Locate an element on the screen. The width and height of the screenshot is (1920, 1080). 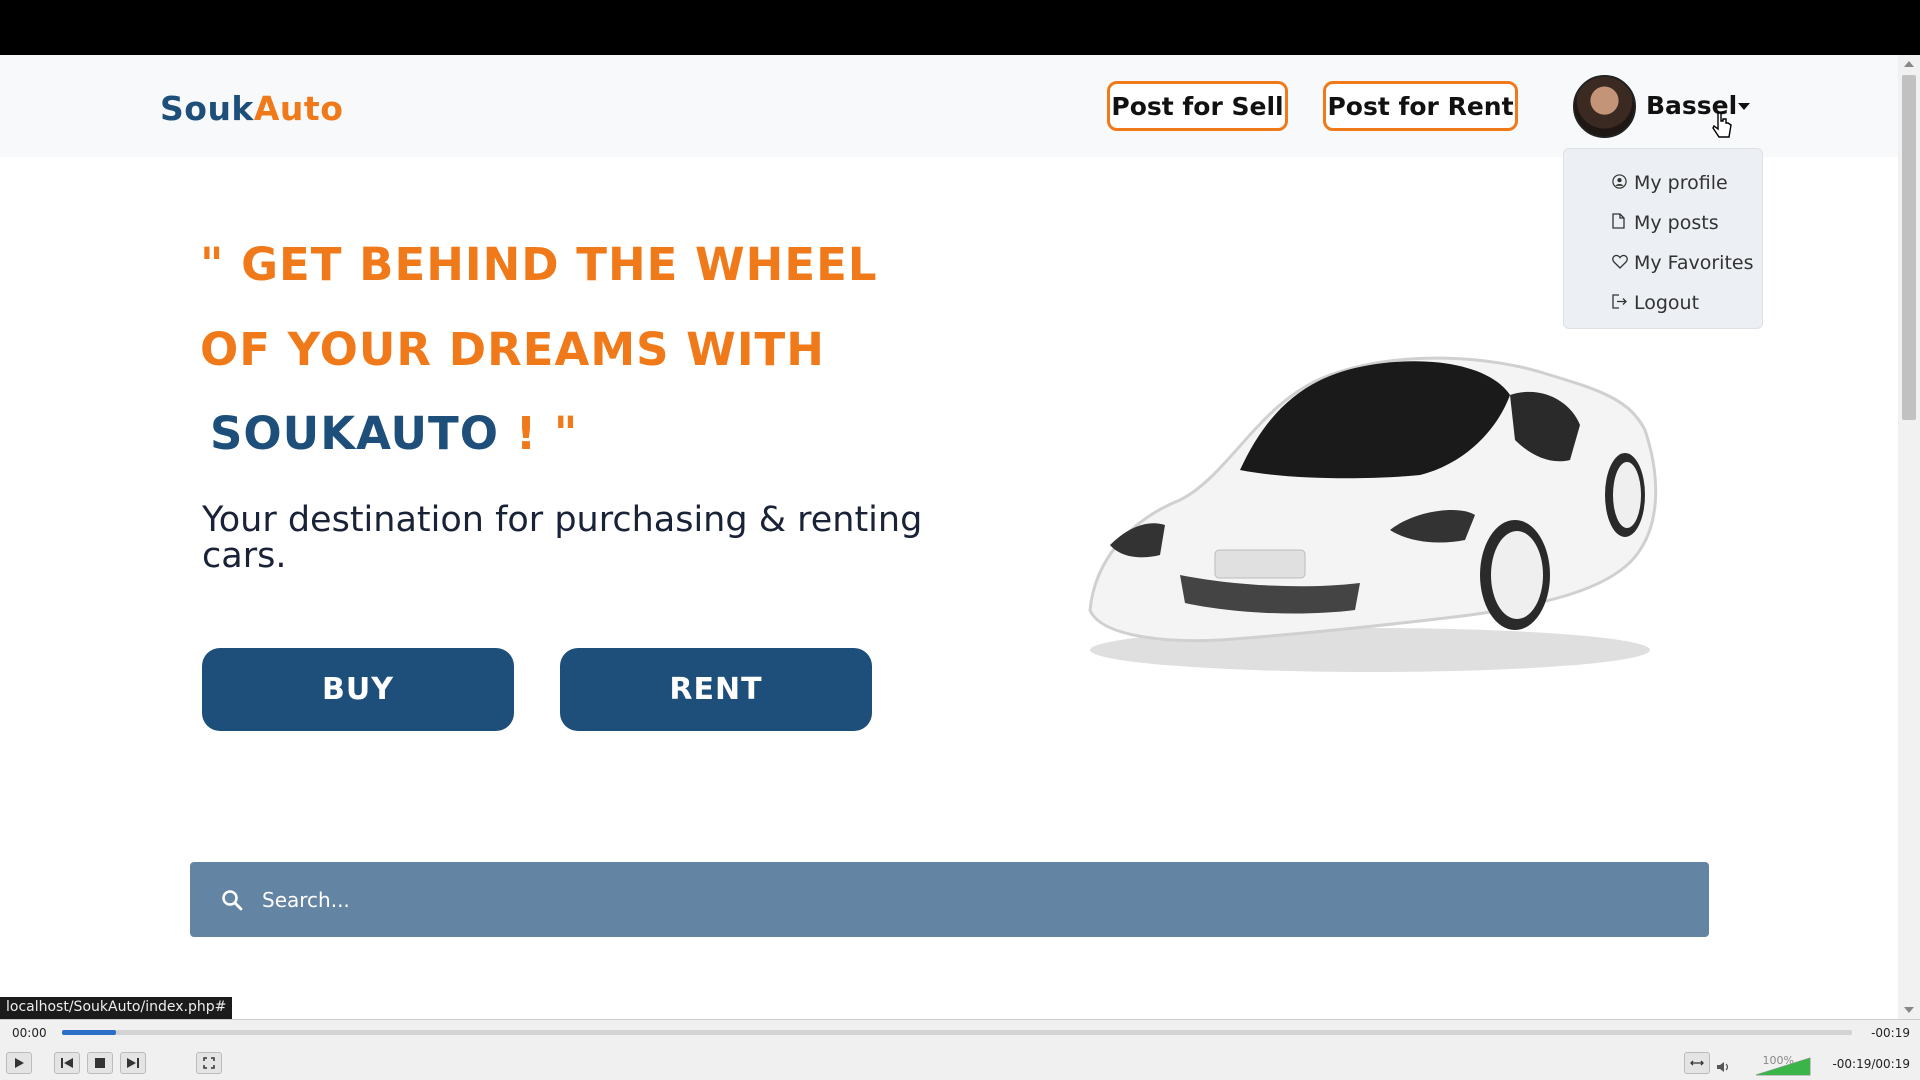
stop-button is located at coordinates (100, 1063).